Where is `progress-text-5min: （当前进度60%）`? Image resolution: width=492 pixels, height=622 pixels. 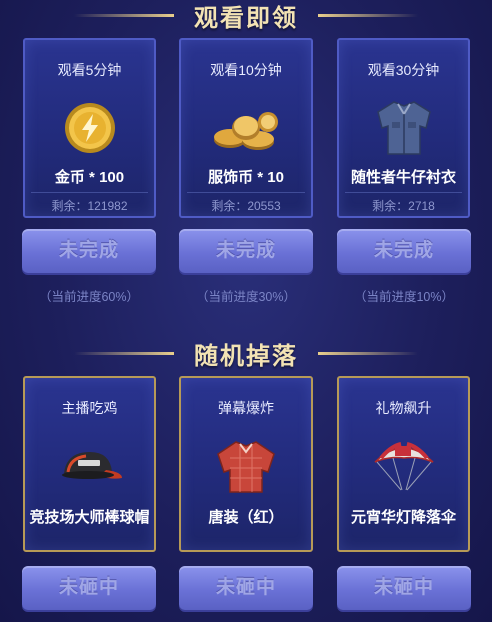
progress-text-5min: （当前进度60%） is located at coordinates (89, 297).